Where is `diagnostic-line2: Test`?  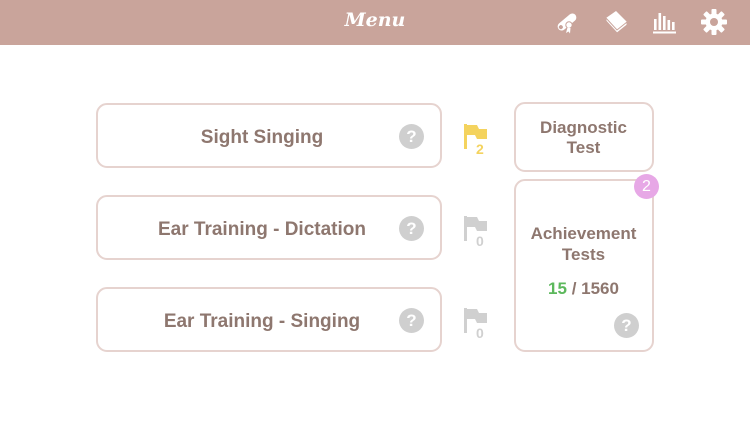 diagnostic-line2: Test is located at coordinates (583, 147).